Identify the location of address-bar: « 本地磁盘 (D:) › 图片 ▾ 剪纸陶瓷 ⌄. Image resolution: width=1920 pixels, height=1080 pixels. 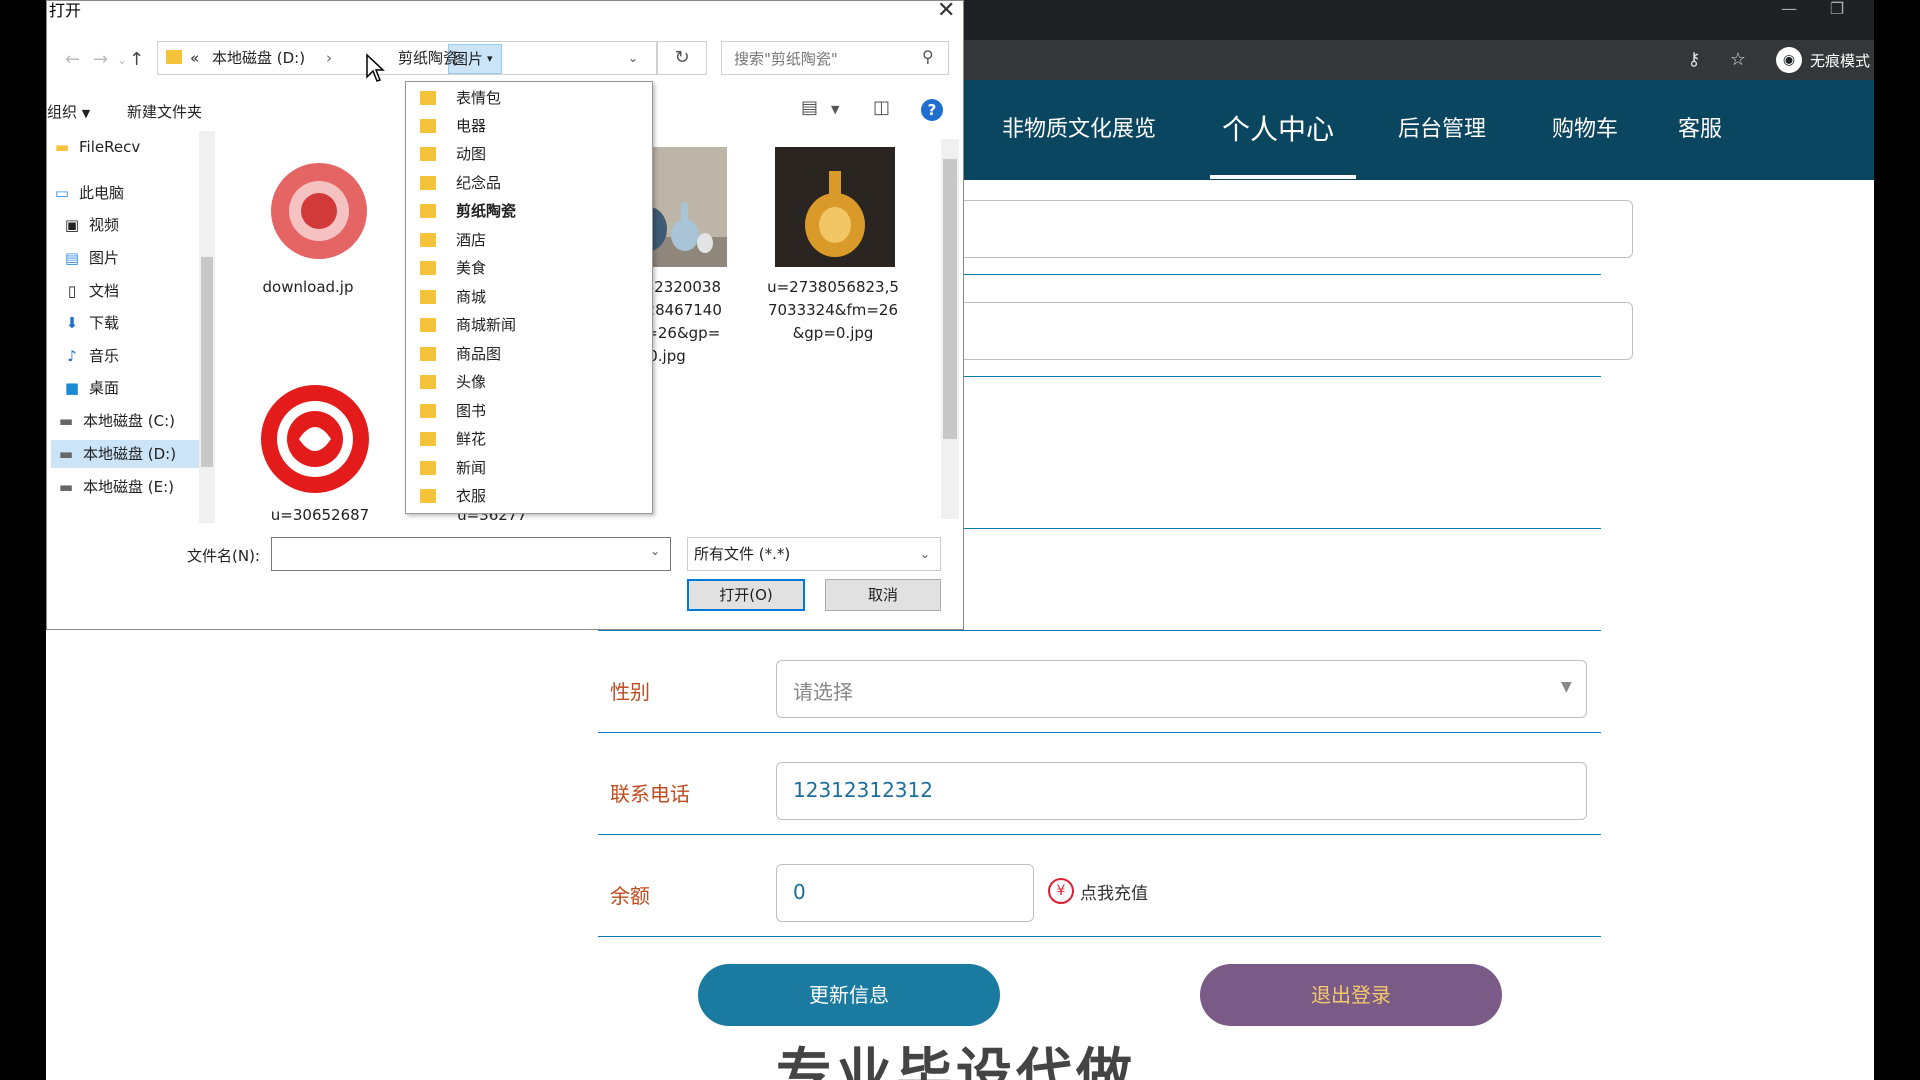
(407, 58).